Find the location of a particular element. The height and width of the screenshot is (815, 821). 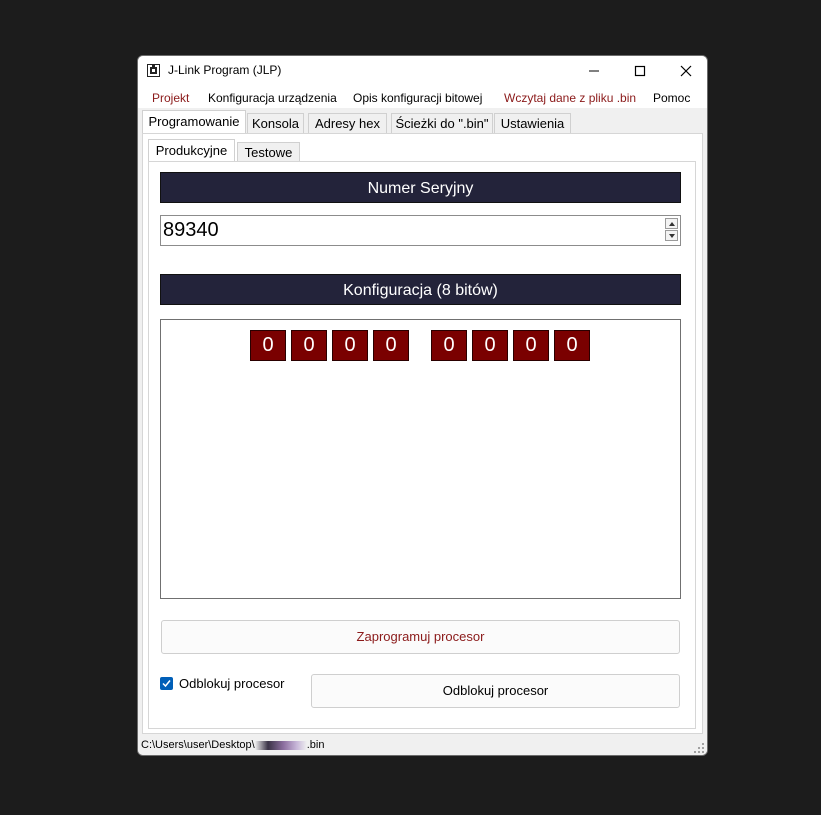

tab-produkcyjne: Produkcyjne is located at coordinates (191, 151).